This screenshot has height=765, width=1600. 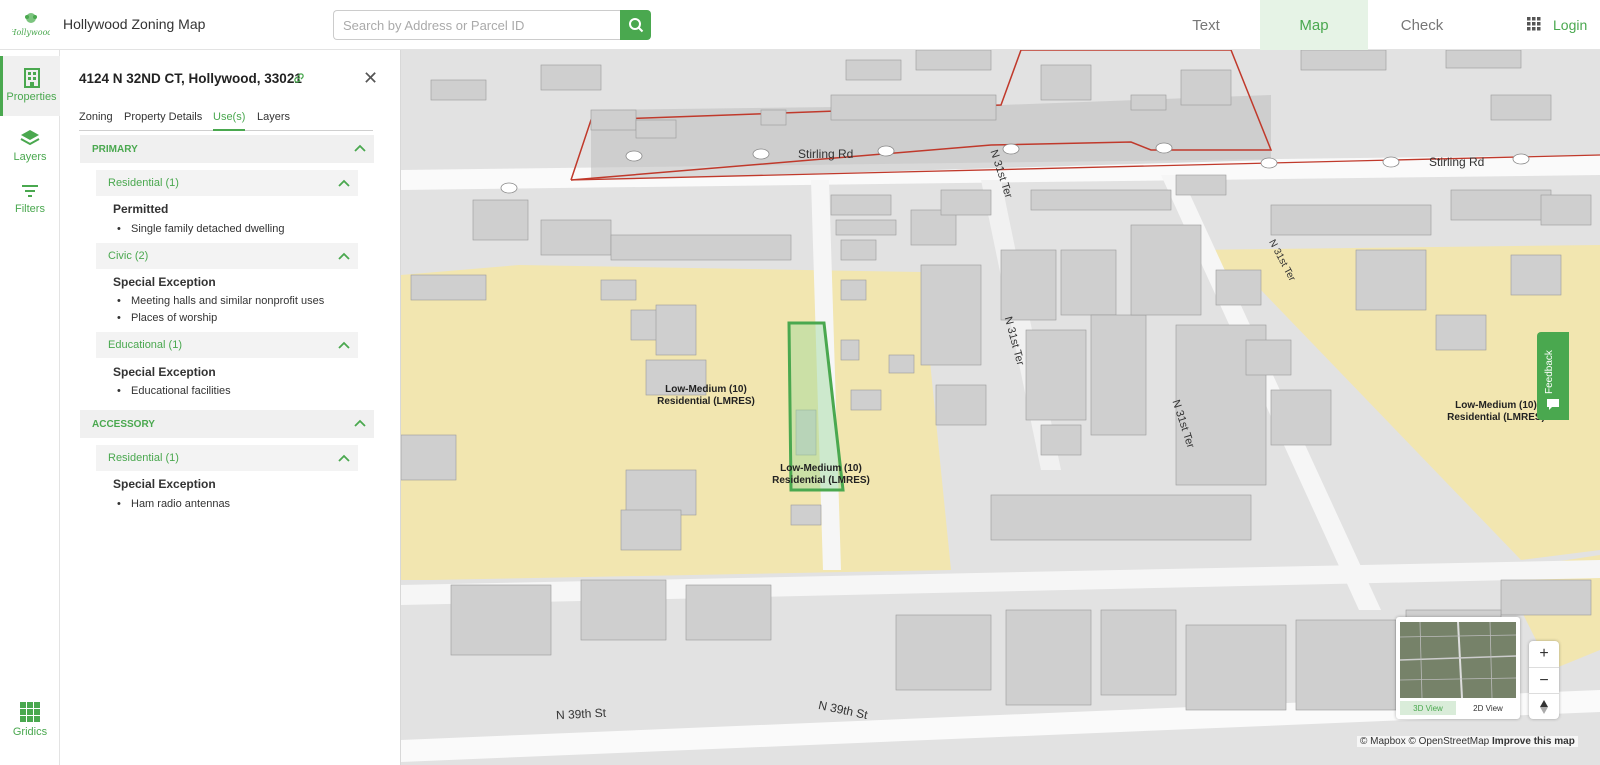 I want to click on compass-icon, so click(x=1544, y=706).